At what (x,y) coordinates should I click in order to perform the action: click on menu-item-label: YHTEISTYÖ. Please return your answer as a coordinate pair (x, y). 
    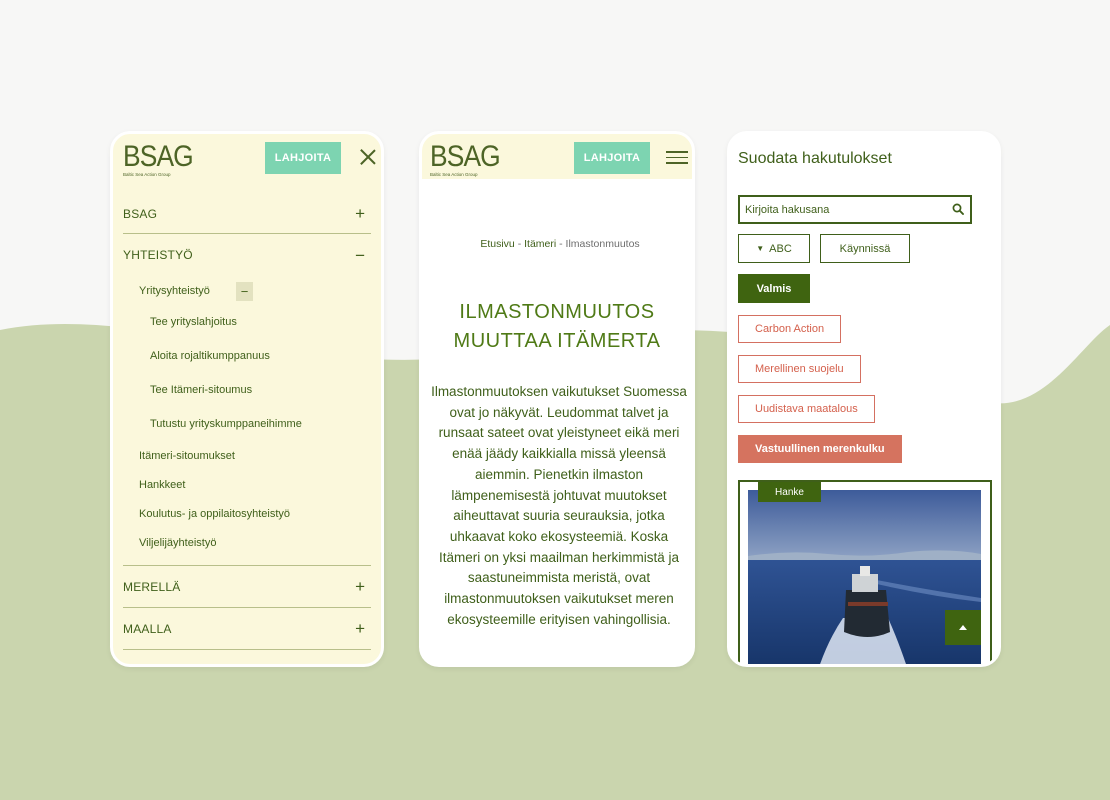
    Looking at the image, I should click on (158, 255).